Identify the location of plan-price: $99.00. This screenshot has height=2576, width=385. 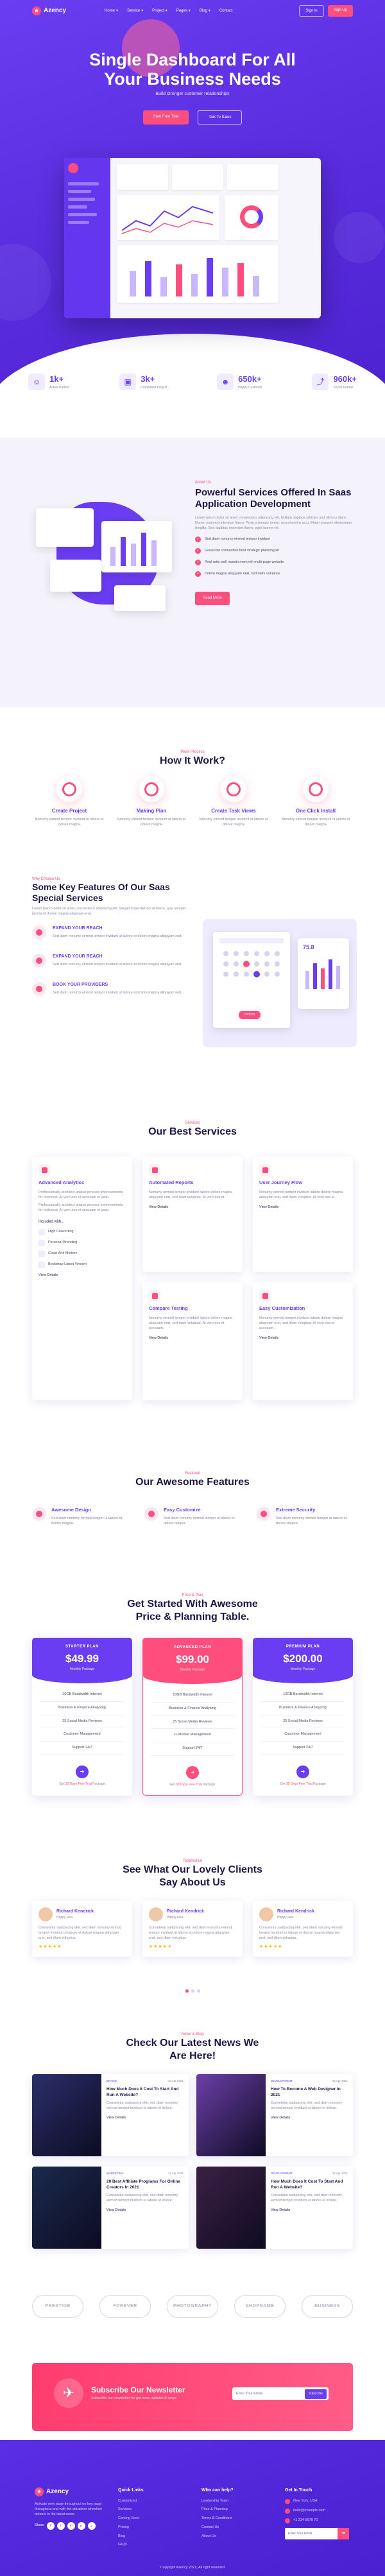
(193, 1659).